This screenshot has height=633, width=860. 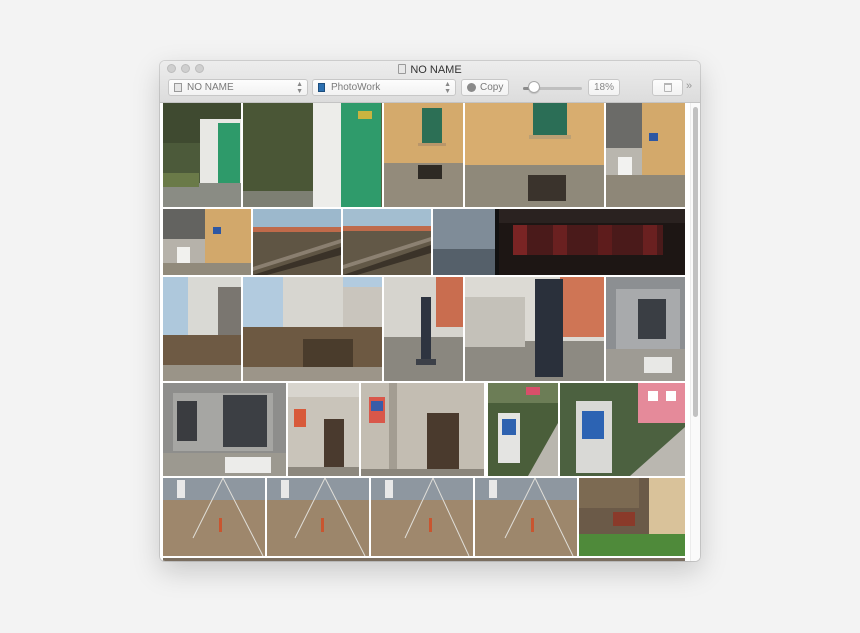 I want to click on title-bar: NO NAME NO NAME ▲ ▼ PhotoWork ▲ ▼ Copy 18%, so click(x=430, y=82).